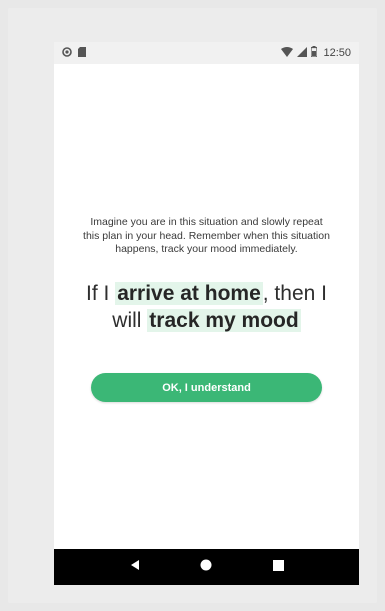  What do you see at coordinates (130, 320) in the screenshot?
I see `plan-will-prefix: will` at bounding box center [130, 320].